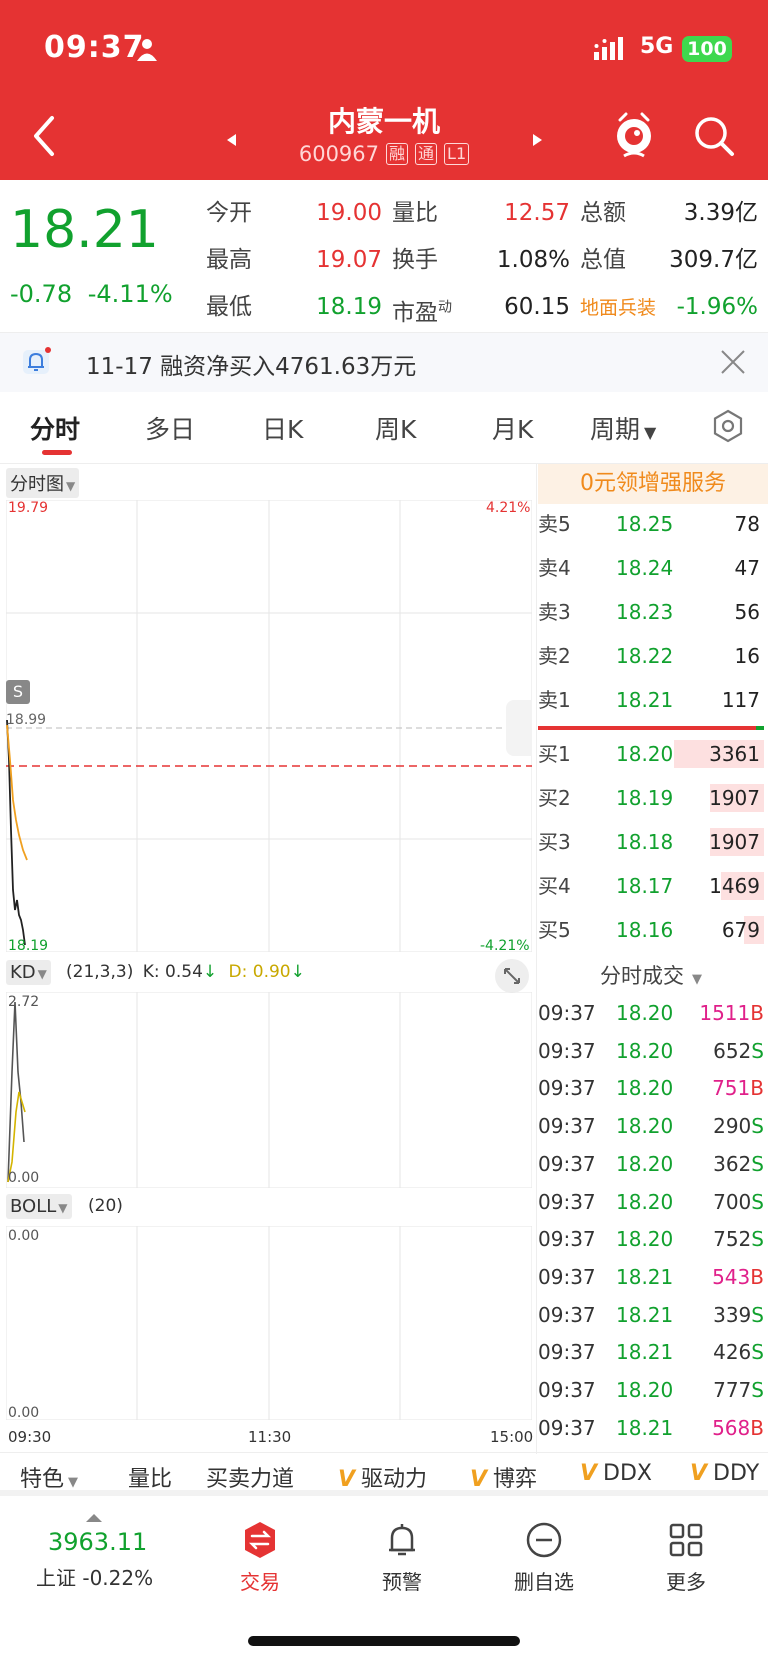 The image size is (768, 1663). Describe the element at coordinates (382, 1477) in the screenshot. I see `indicator-driving-force: V 驱动力` at that location.